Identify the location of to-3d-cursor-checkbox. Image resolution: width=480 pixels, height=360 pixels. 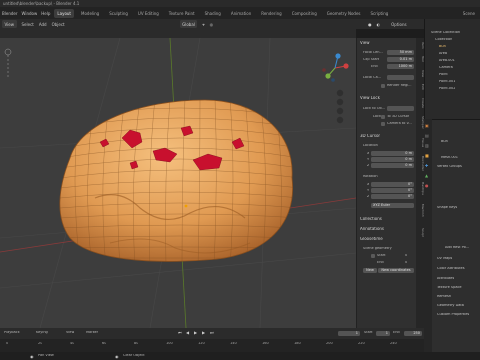
(383, 117).